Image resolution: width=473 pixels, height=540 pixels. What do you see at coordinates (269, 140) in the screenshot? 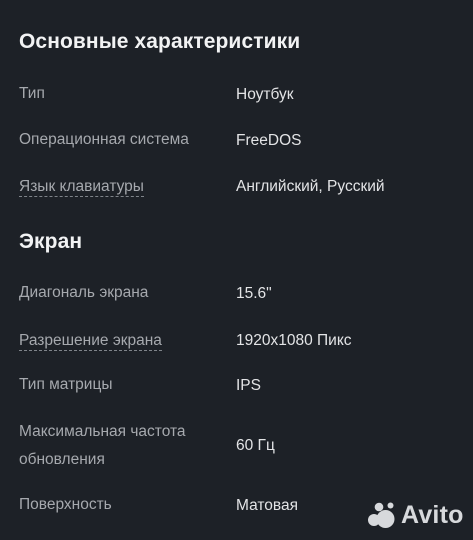
I see `spec-value: FreeDOS` at bounding box center [269, 140].